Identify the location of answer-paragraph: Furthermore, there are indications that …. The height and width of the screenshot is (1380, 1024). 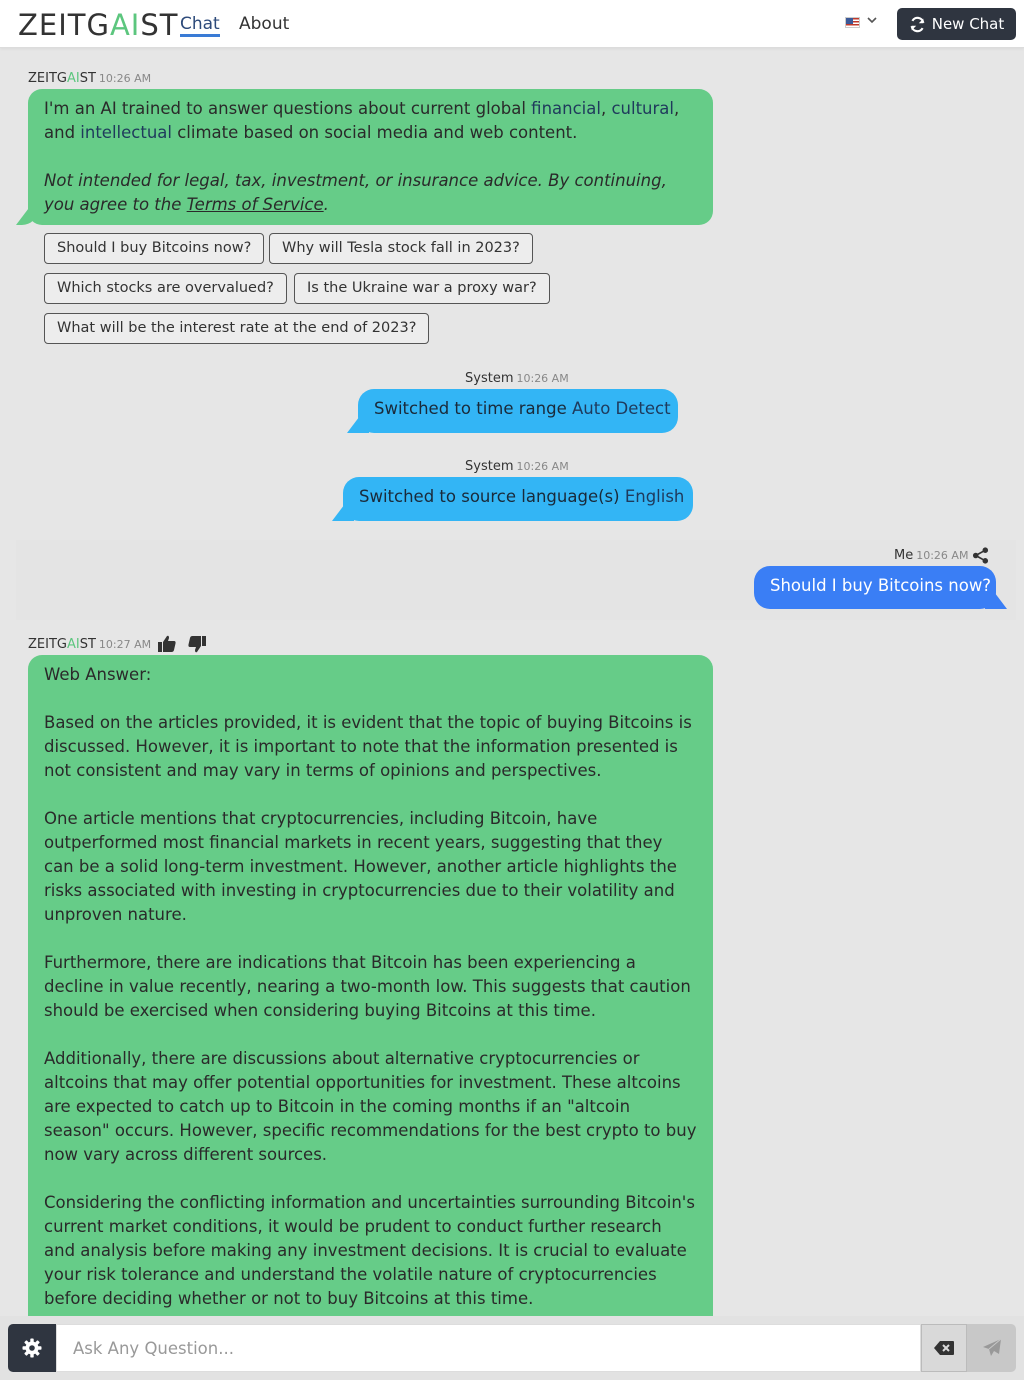
(367, 986).